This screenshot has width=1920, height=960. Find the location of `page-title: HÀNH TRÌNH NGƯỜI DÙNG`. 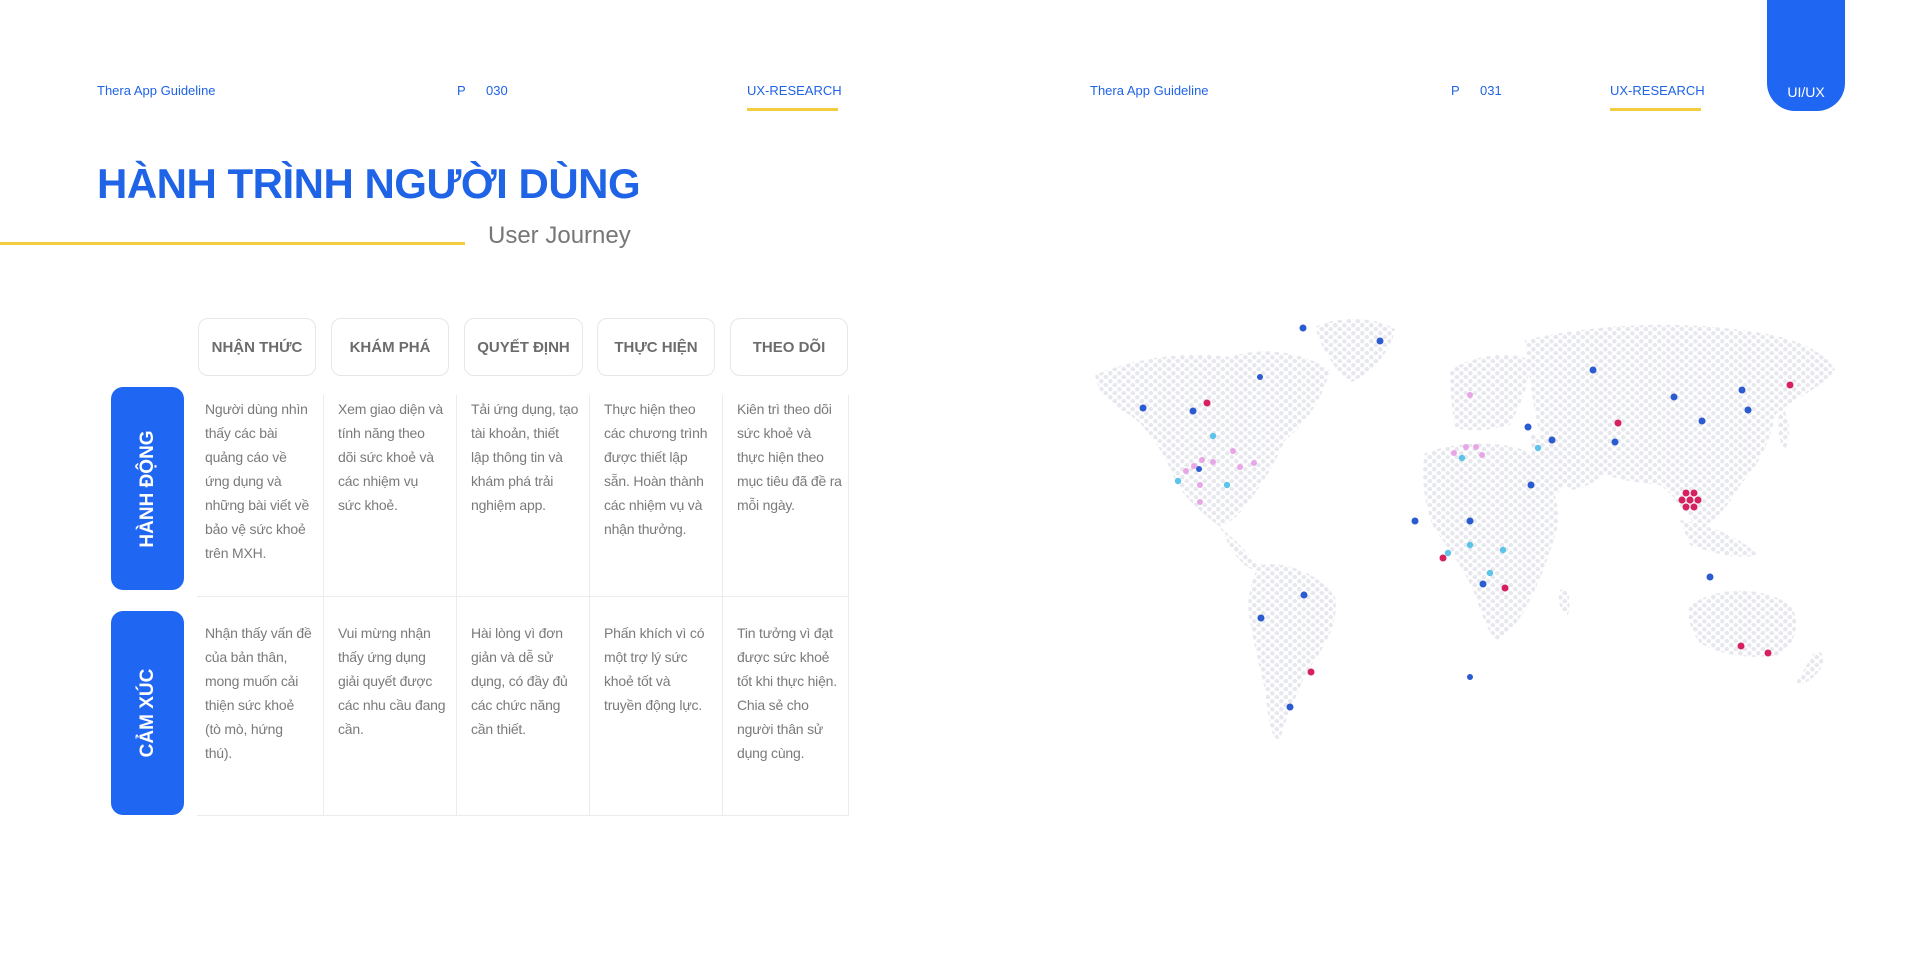

page-title: HÀNH TRÌNH NGƯỜI DÙNG is located at coordinates (369, 183).